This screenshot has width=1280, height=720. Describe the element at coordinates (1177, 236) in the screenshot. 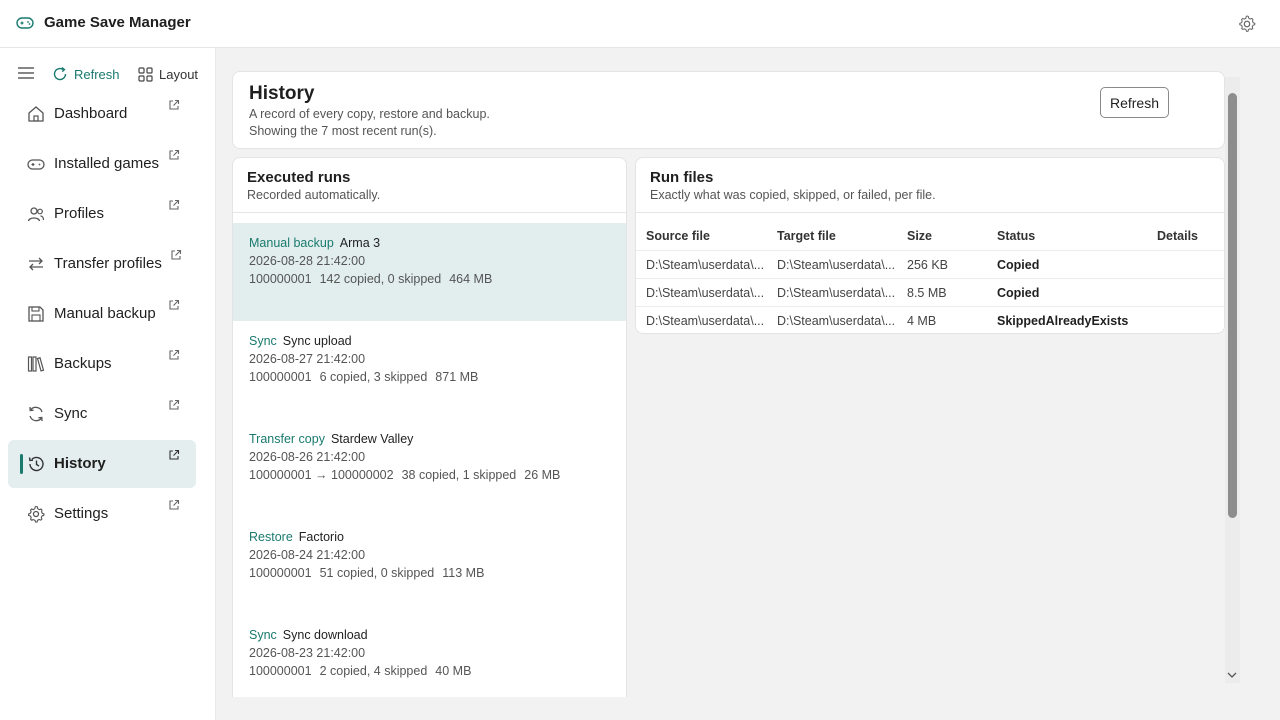

I see `column-header-details: Details` at that location.